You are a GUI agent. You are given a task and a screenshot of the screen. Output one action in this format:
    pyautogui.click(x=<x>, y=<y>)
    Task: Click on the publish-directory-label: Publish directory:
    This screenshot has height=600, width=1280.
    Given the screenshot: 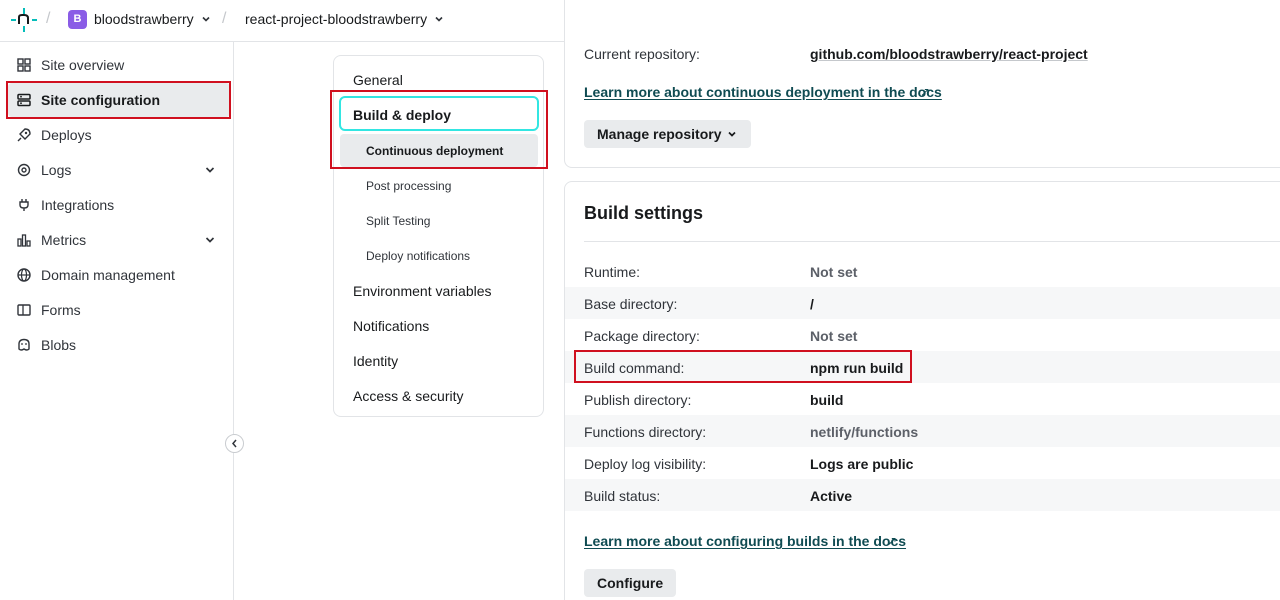 What is the action you would take?
    pyautogui.click(x=638, y=400)
    